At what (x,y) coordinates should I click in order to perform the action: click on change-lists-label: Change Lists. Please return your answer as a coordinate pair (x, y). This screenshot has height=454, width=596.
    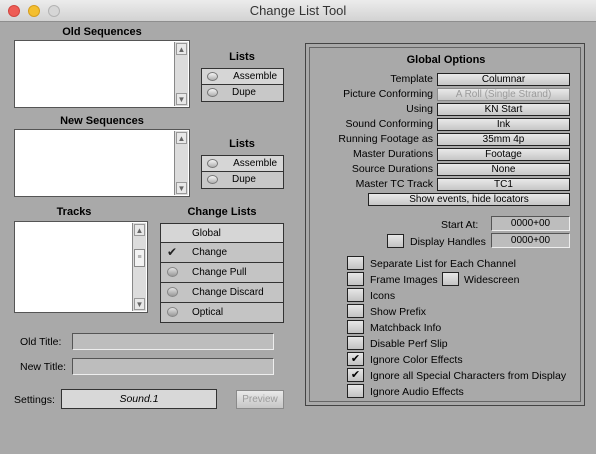
    Looking at the image, I should click on (222, 212).